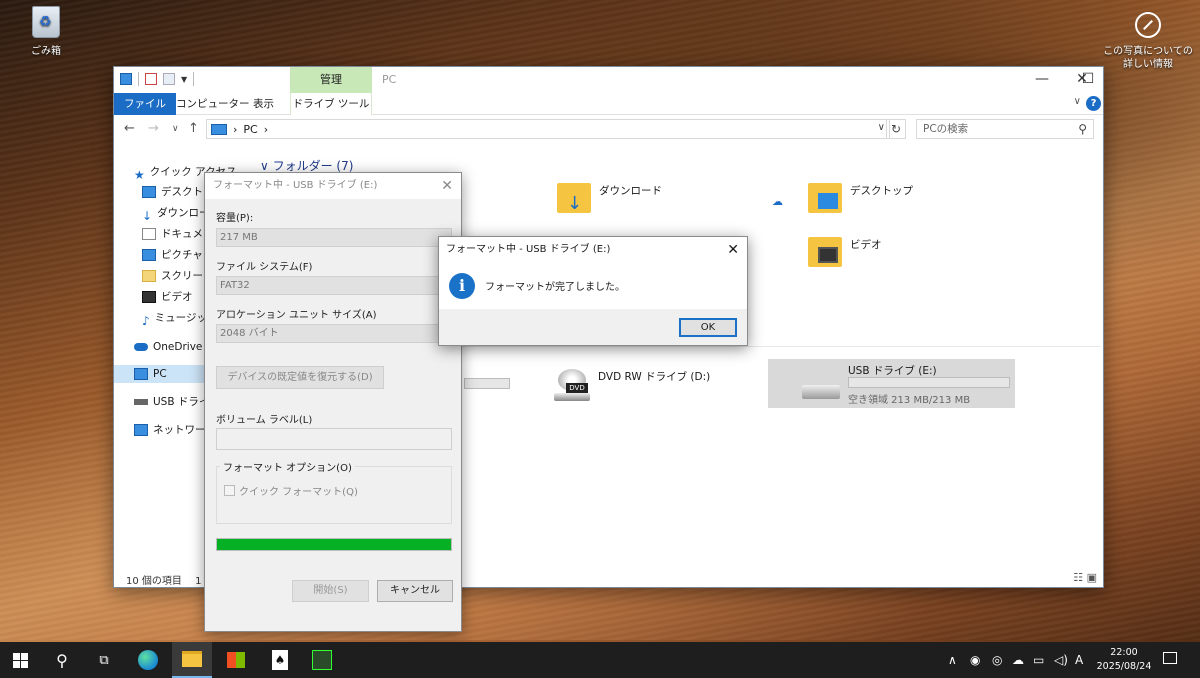 The width and height of the screenshot is (1200, 678). I want to click on meet-now-icon: ◎, so click(997, 660).